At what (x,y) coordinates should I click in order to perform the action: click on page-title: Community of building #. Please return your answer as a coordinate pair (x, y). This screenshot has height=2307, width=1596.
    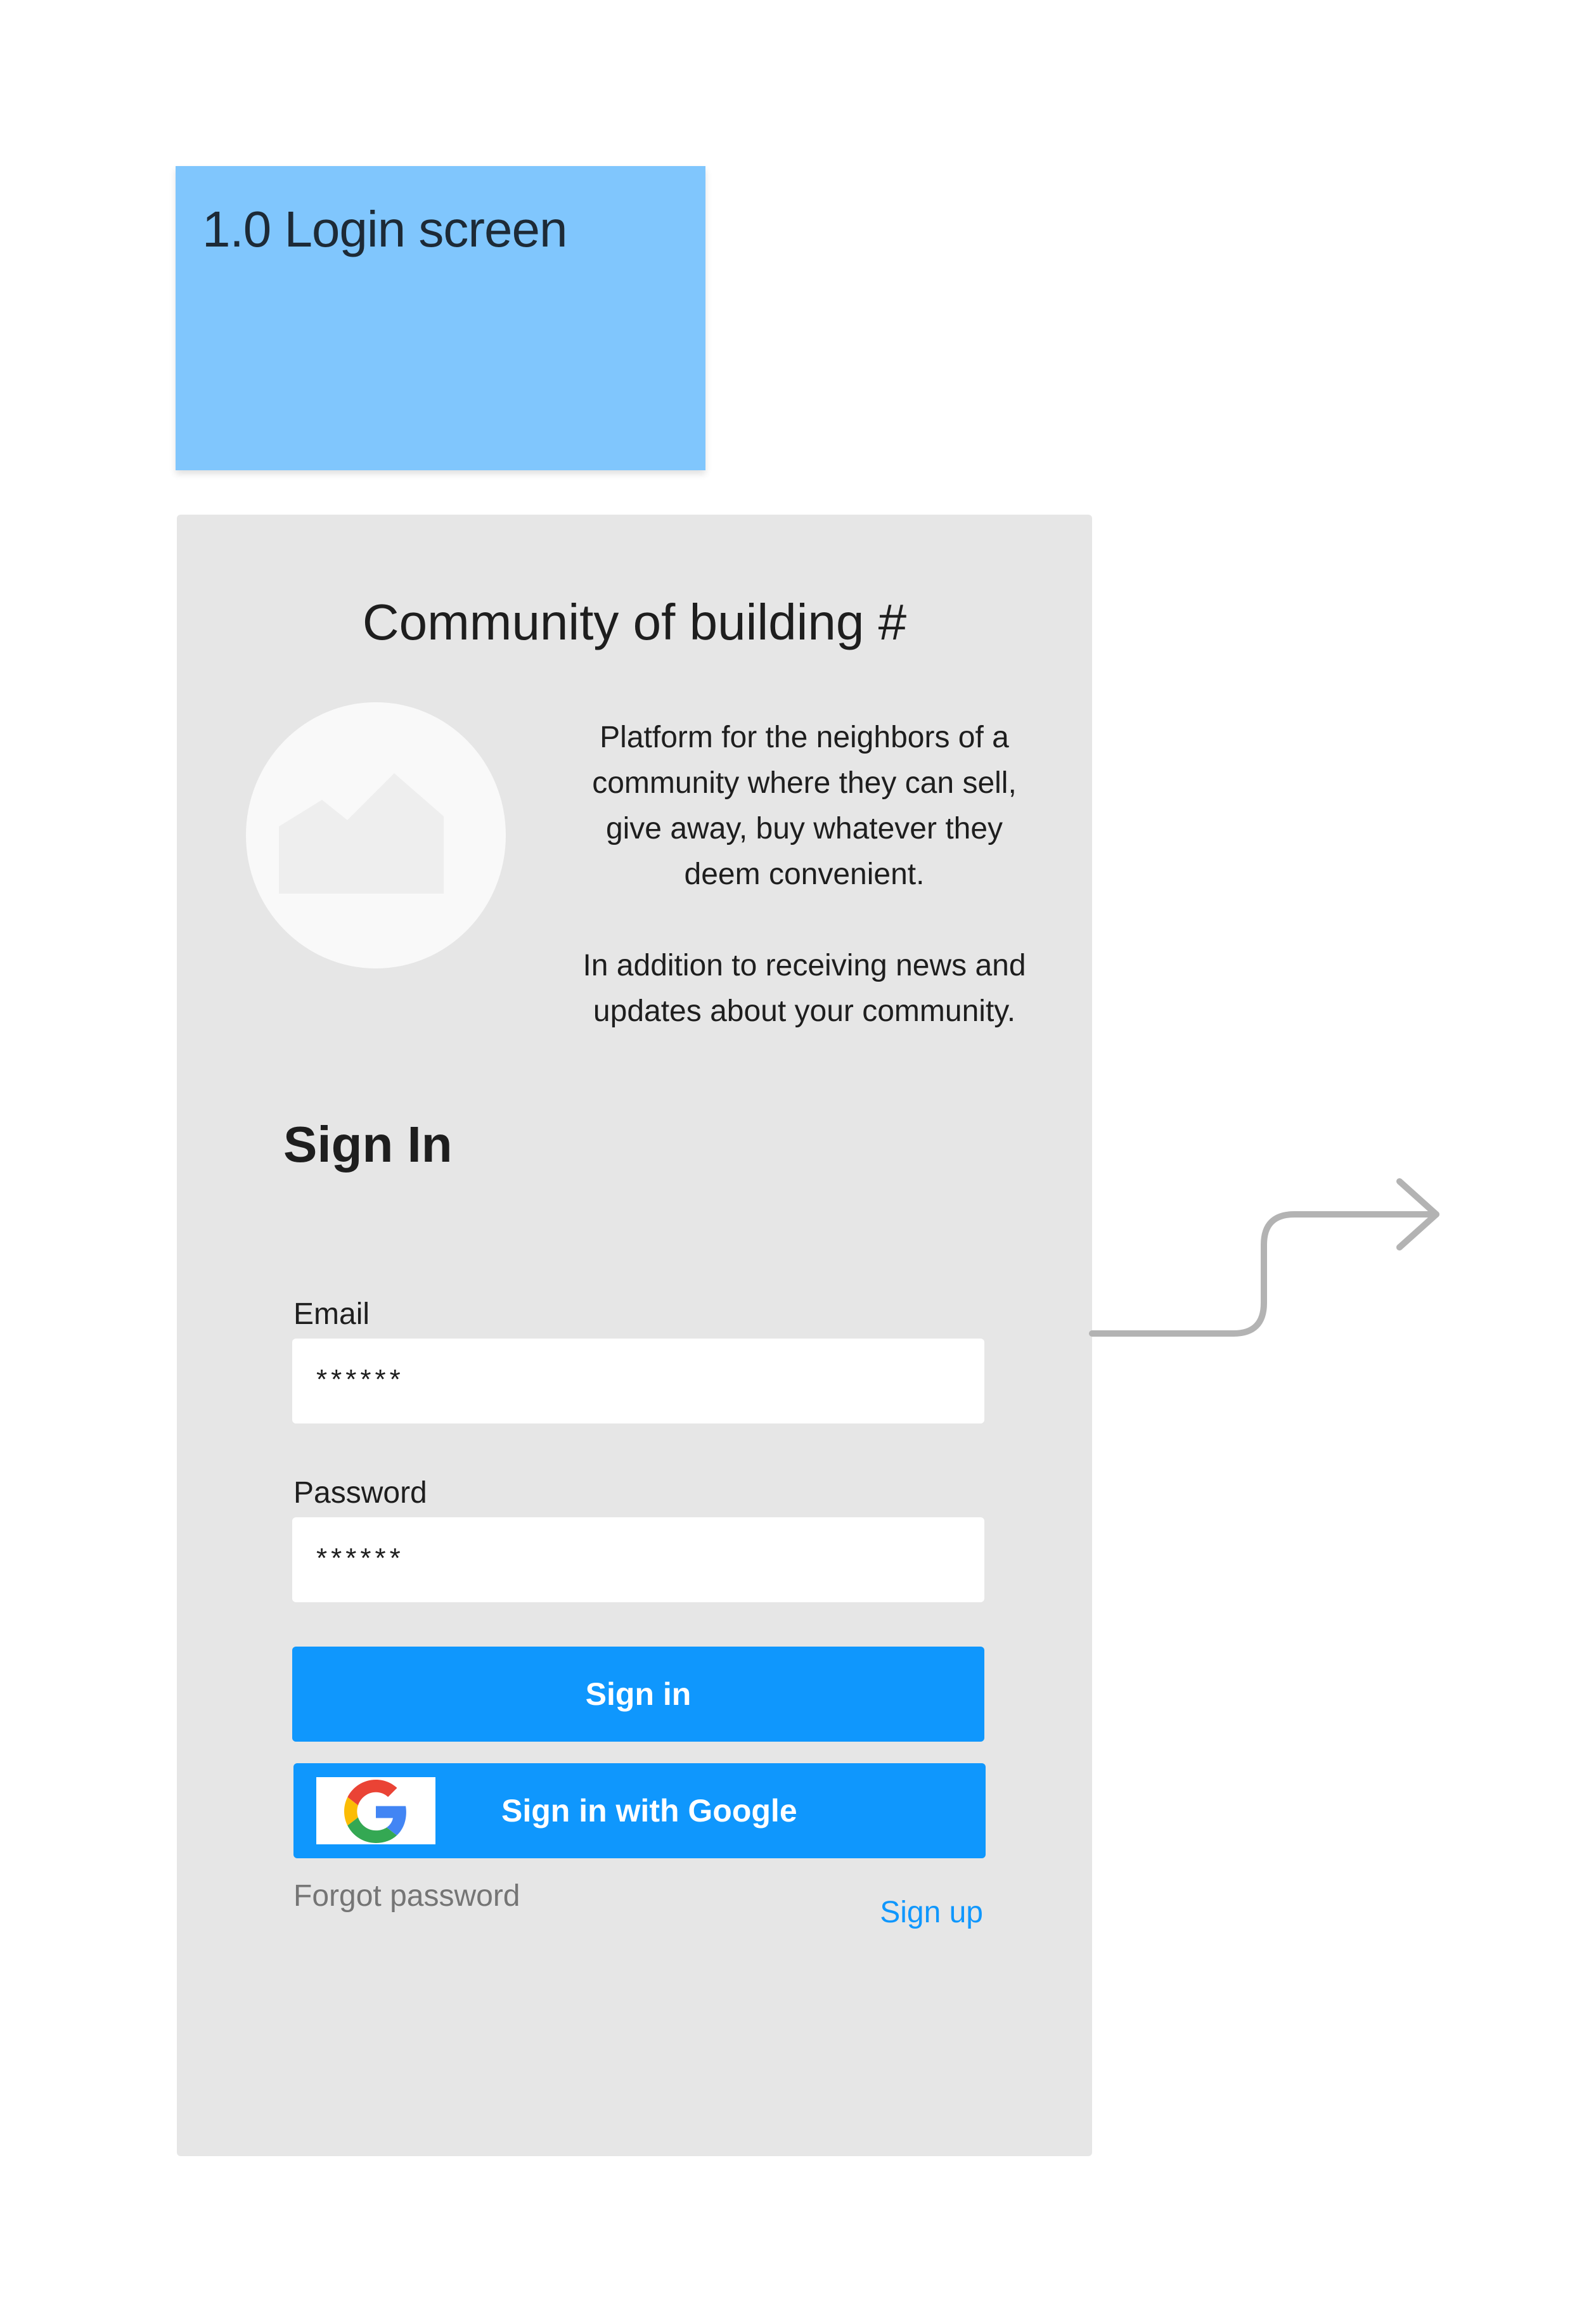
    Looking at the image, I should click on (634, 622).